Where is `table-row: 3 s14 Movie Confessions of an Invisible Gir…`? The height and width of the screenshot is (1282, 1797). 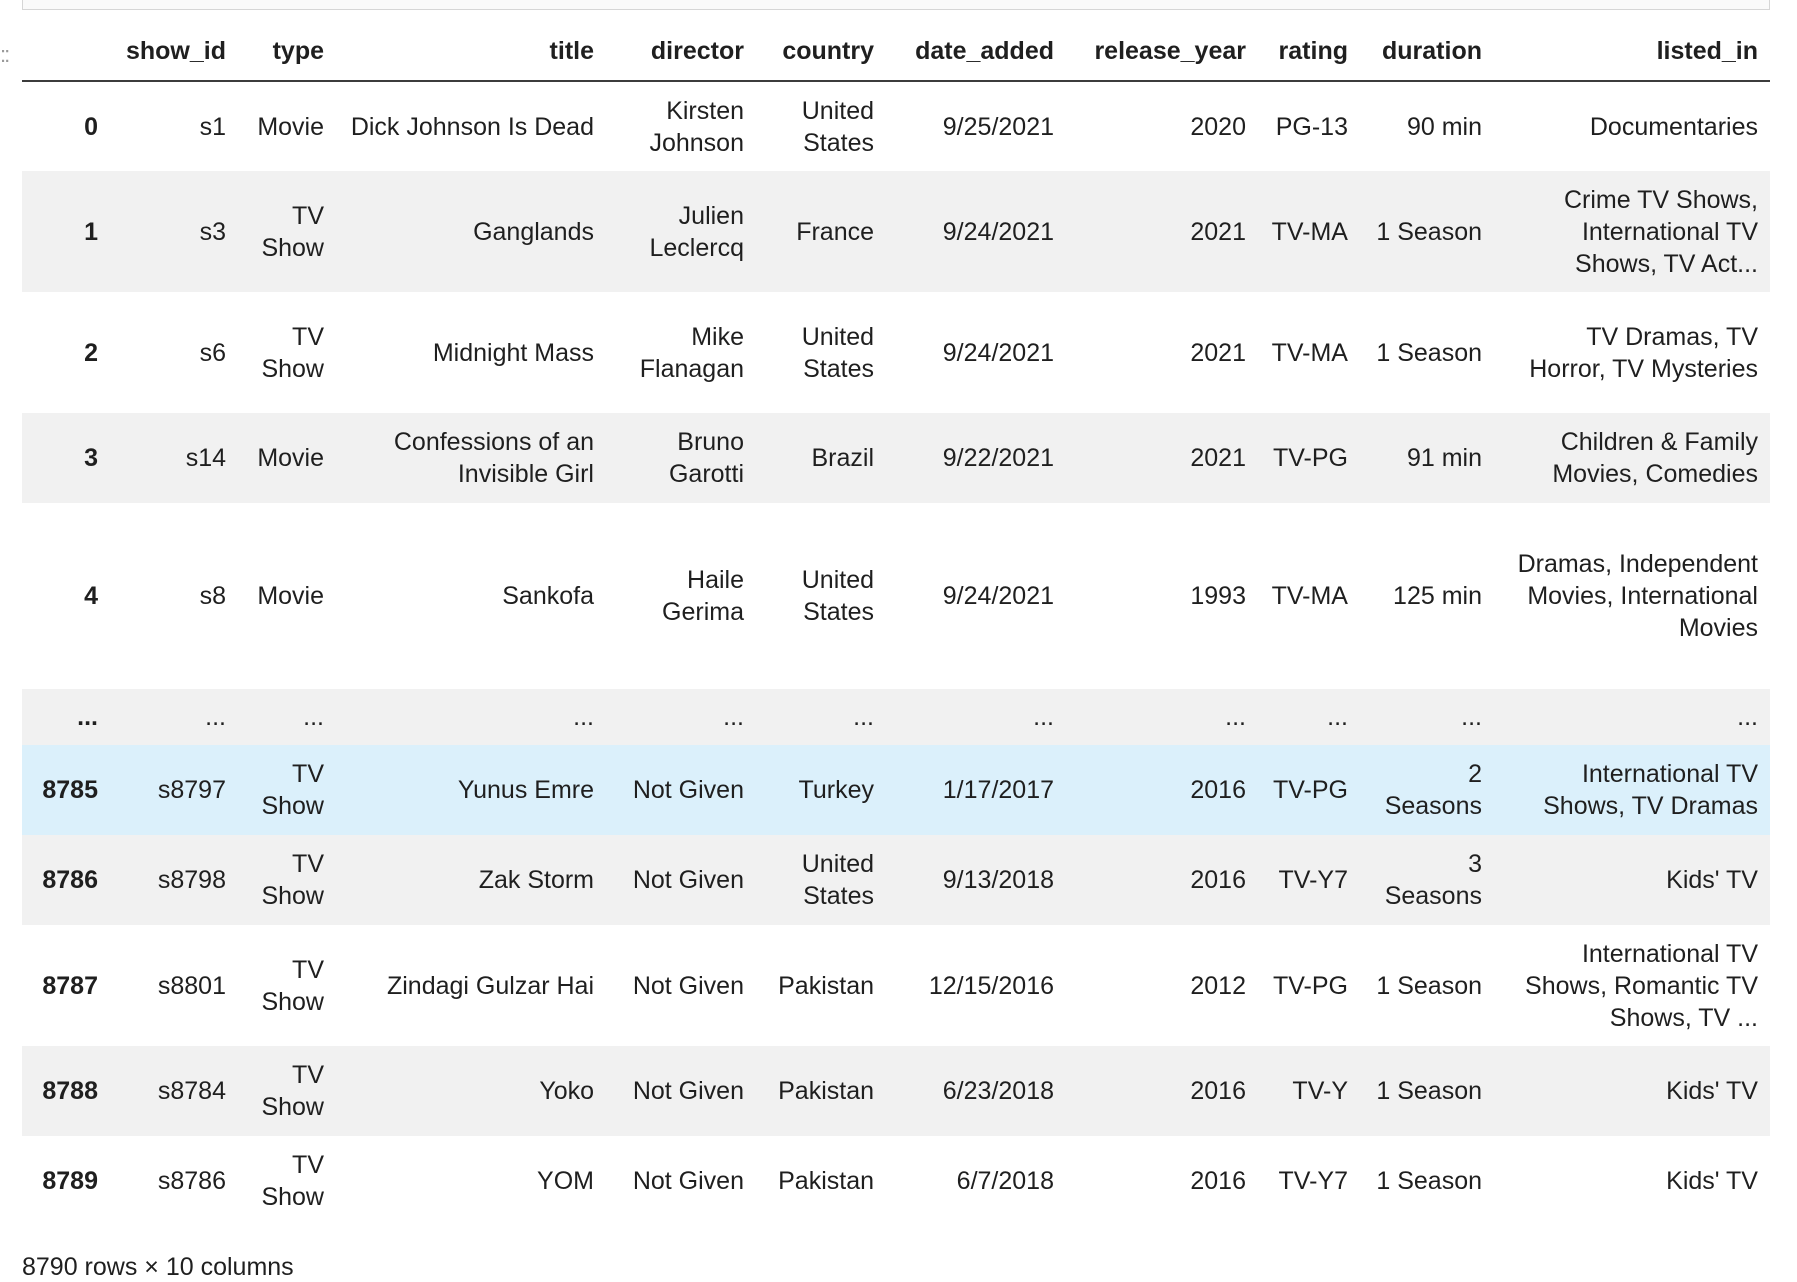 table-row: 3 s14 Movie Confessions of an Invisible Gir… is located at coordinates (896, 458).